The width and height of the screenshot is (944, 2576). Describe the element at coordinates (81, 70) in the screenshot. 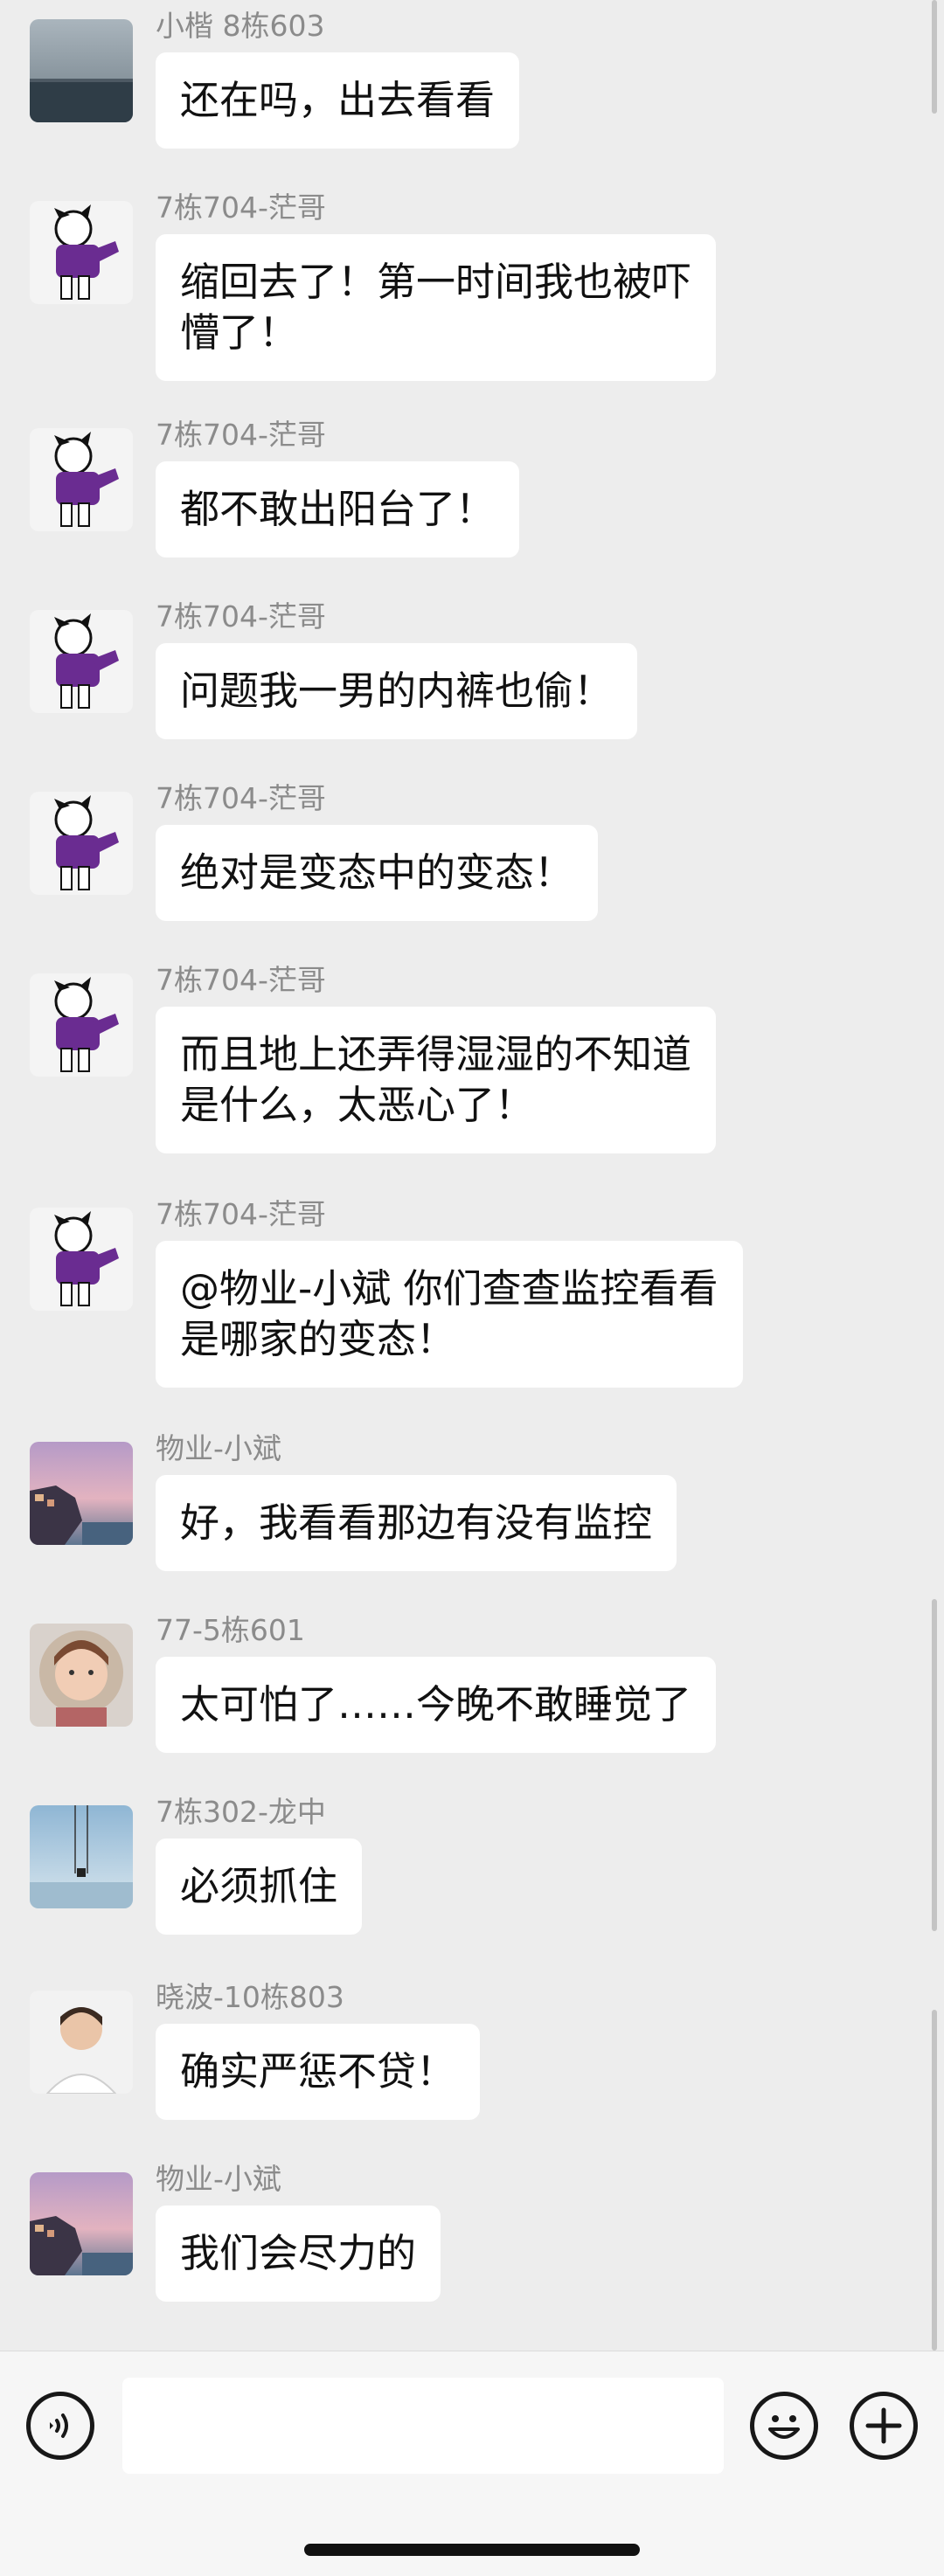

I see `avatar-sea-landscape` at that location.